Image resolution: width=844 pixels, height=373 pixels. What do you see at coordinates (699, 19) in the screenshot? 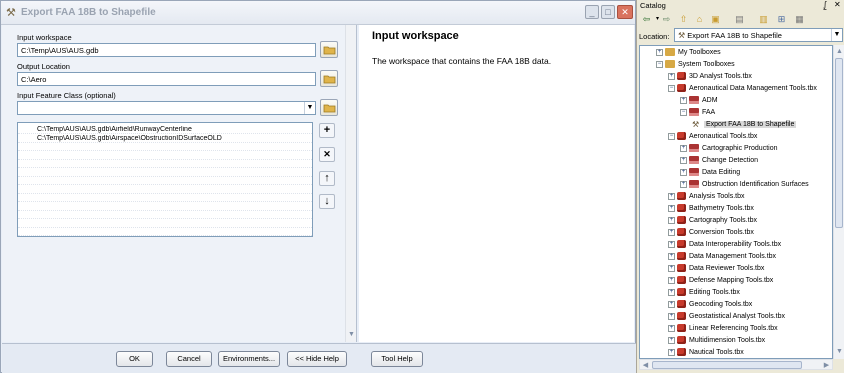
I see `home-folder-icon: ⌂` at bounding box center [699, 19].